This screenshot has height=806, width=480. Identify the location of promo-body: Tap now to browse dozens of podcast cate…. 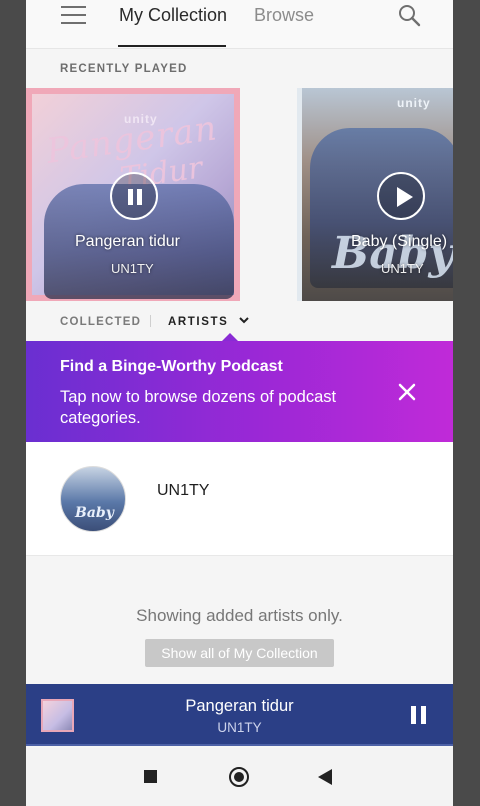
(198, 407).